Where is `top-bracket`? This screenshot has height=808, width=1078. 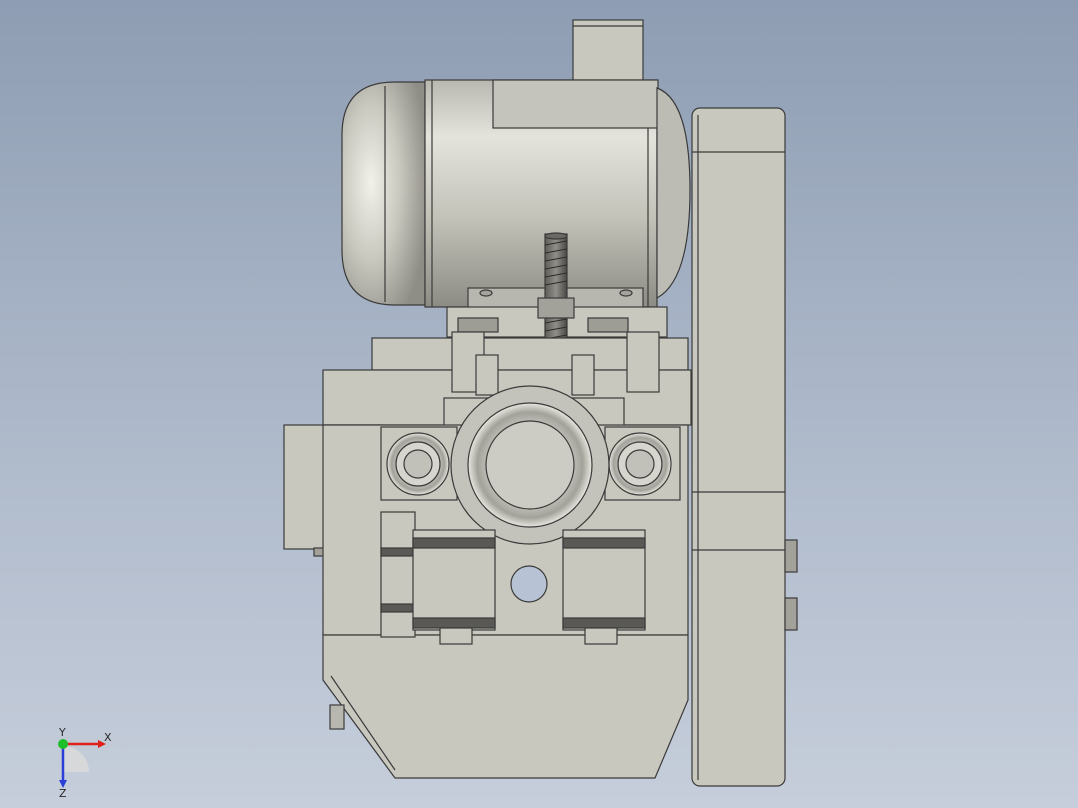 top-bracket is located at coordinates (608, 51).